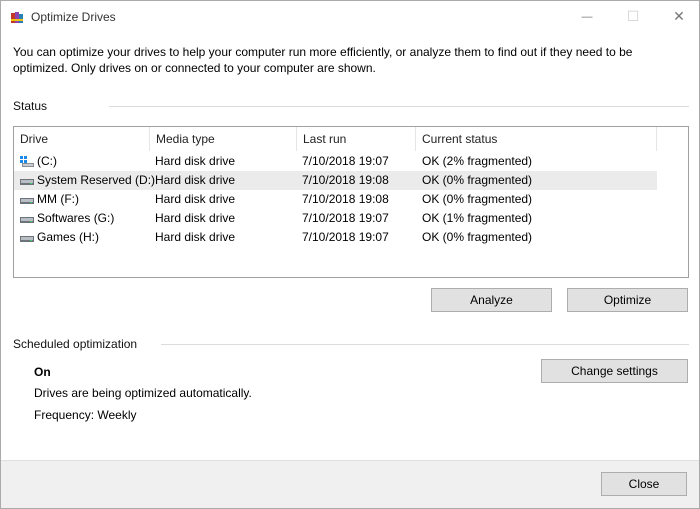 Image resolution: width=700 pixels, height=509 pixels. What do you see at coordinates (627, 300) in the screenshot?
I see `optimize-button: Optimize` at bounding box center [627, 300].